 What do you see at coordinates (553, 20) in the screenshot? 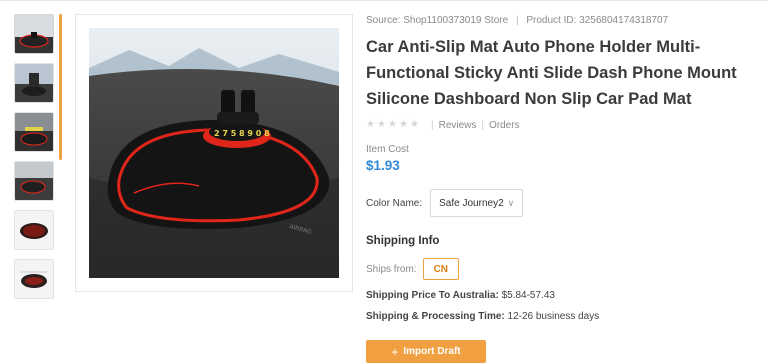
I see `product-id-label: Product ID:` at bounding box center [553, 20].